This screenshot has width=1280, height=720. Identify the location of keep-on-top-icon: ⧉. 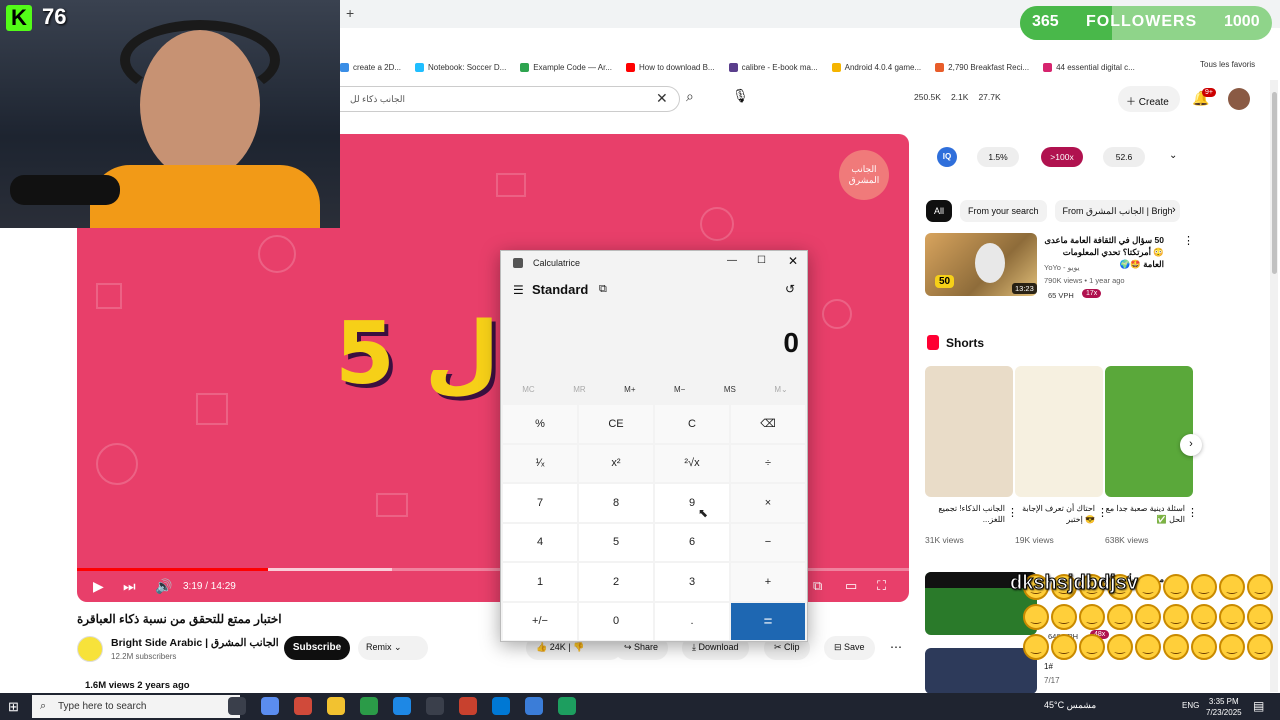
(603, 289).